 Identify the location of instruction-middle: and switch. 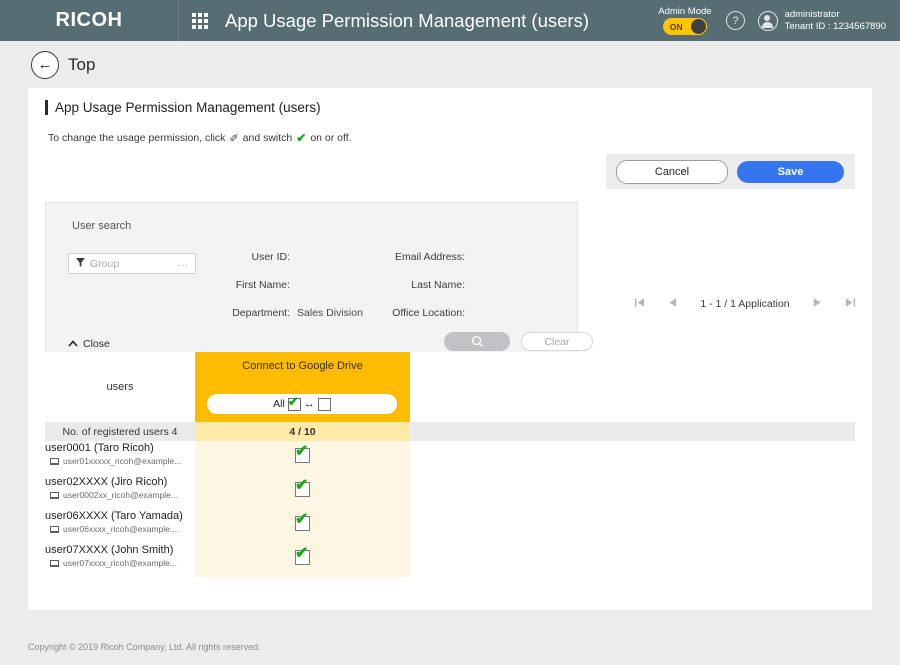
(267, 138).